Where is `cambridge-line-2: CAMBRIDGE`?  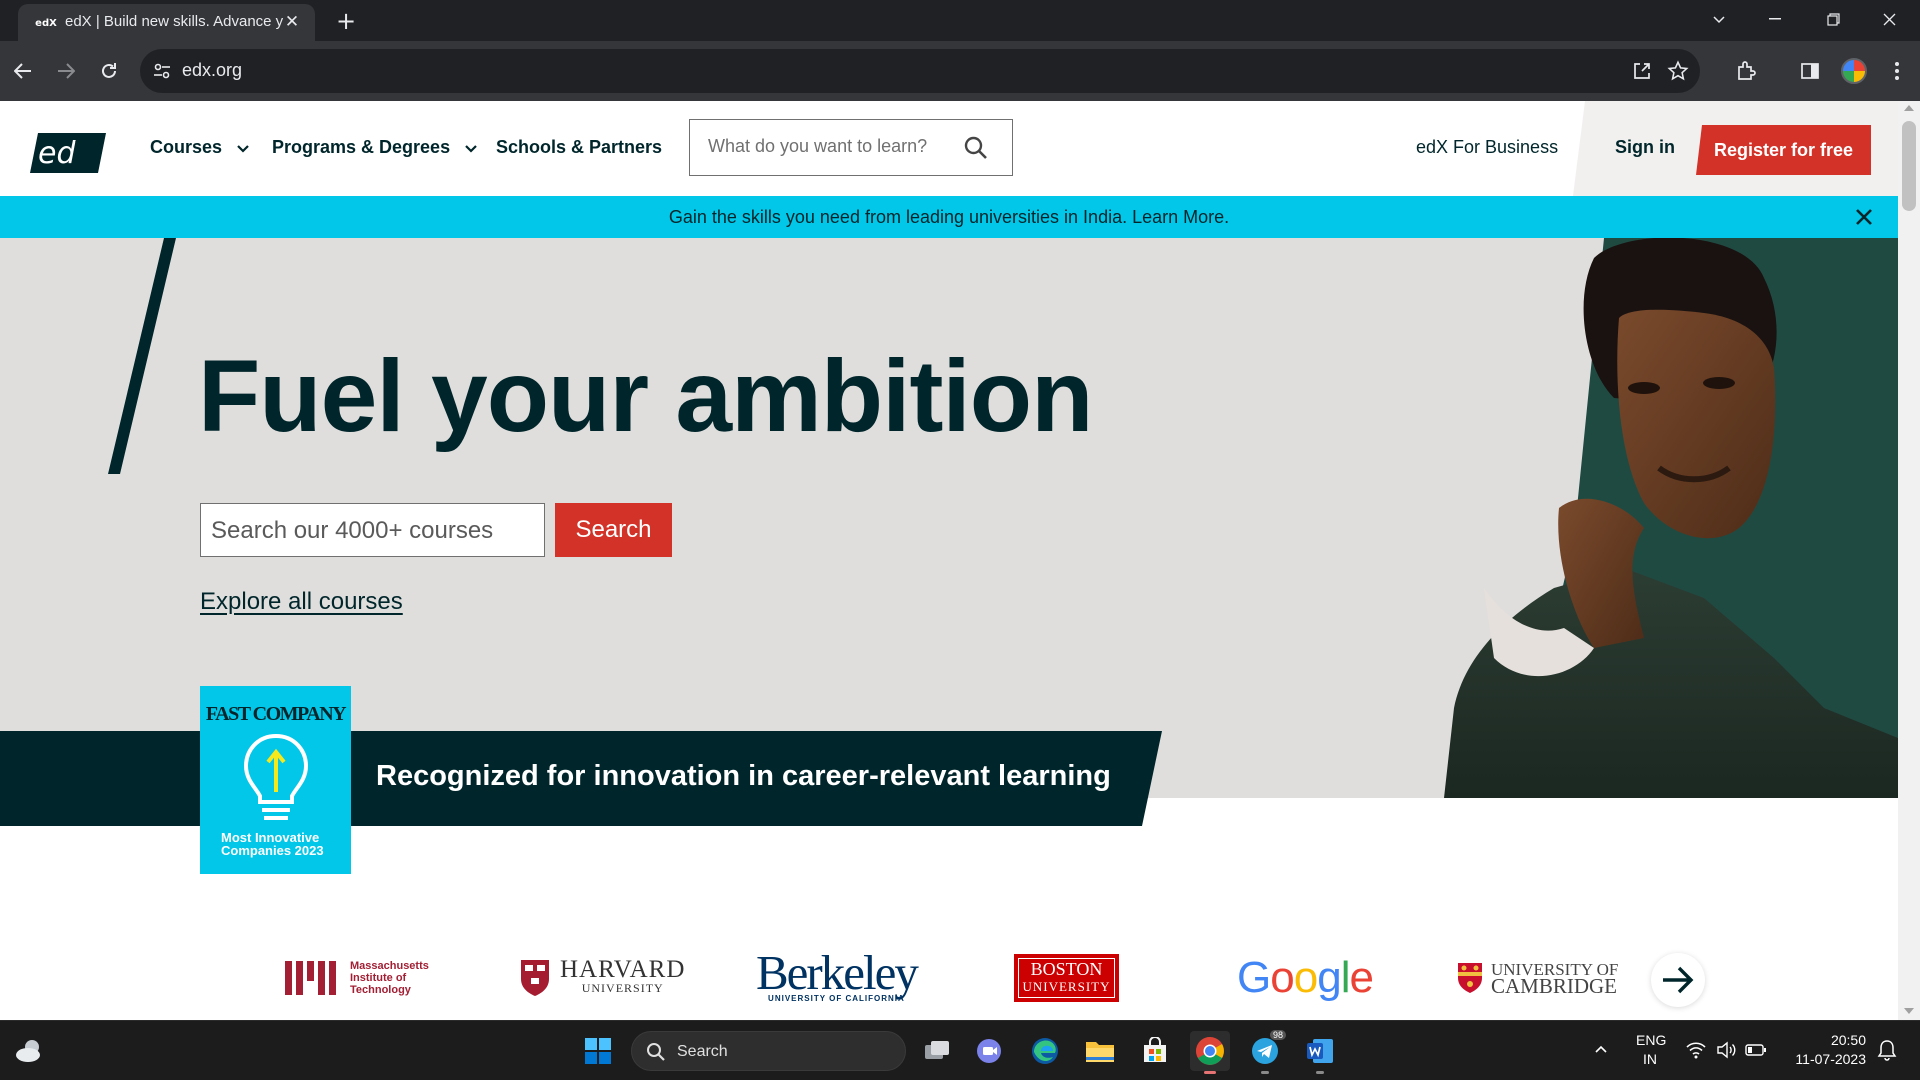
cambridge-line-2: CAMBRIDGE is located at coordinates (1554, 985).